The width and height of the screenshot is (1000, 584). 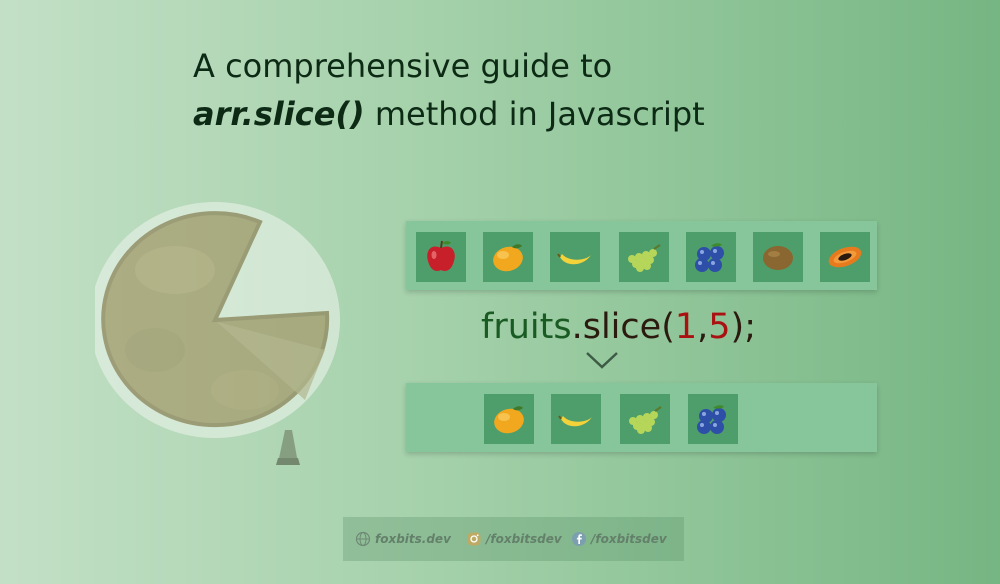 I want to click on cake-slice-icon, so click(x=217, y=333).